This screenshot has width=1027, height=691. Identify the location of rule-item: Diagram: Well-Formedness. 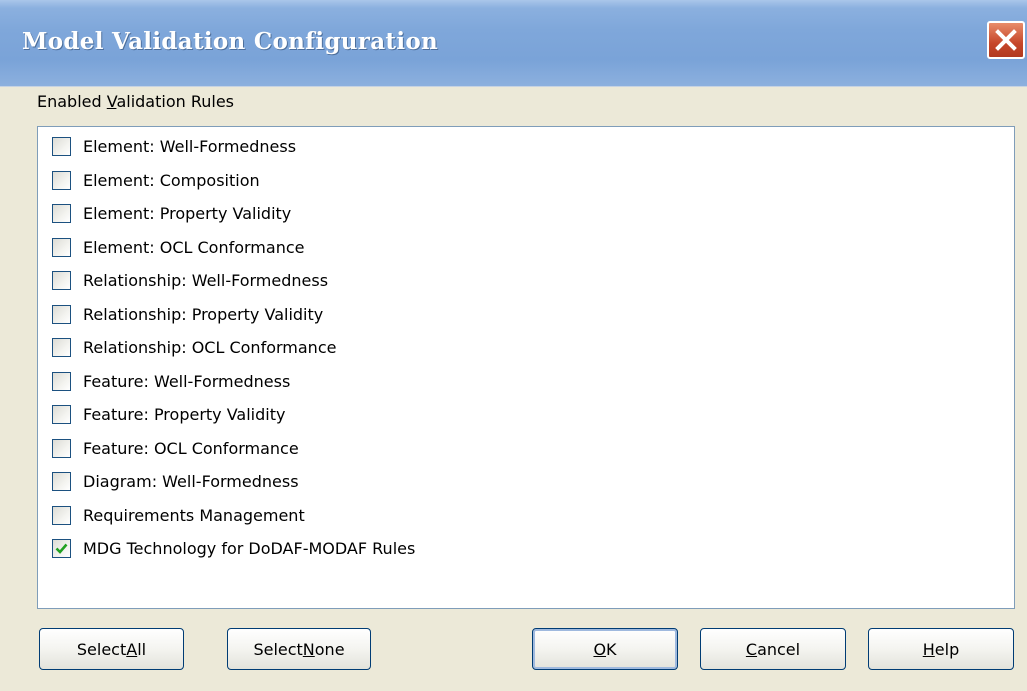
(175, 481).